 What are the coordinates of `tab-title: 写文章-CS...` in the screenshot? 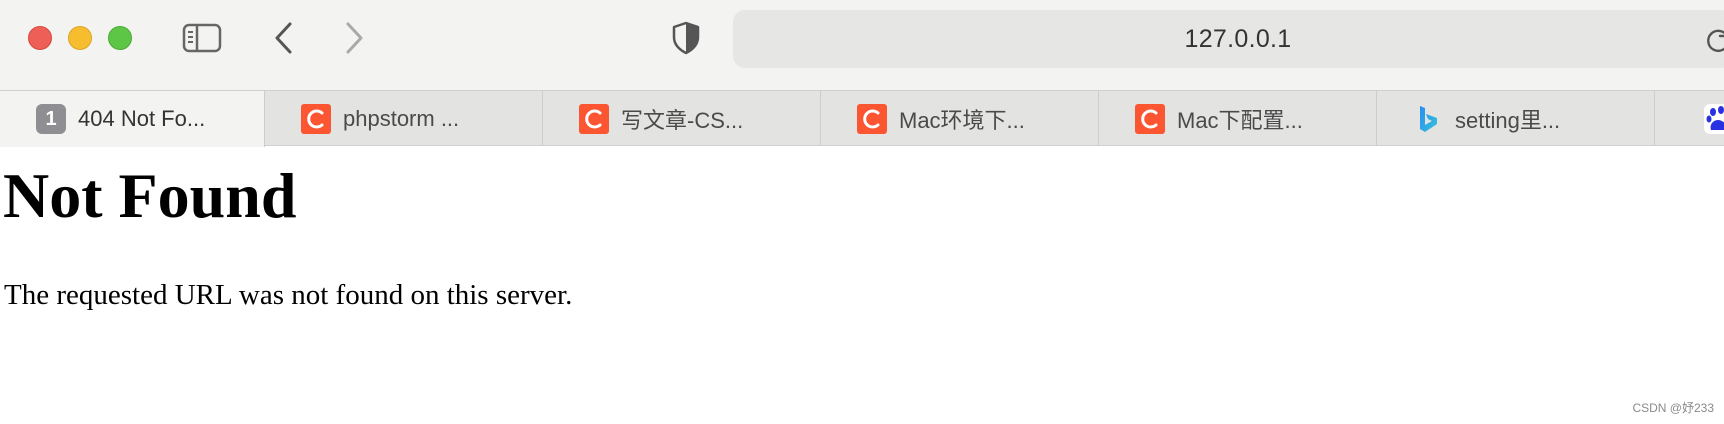 It's located at (682, 120).